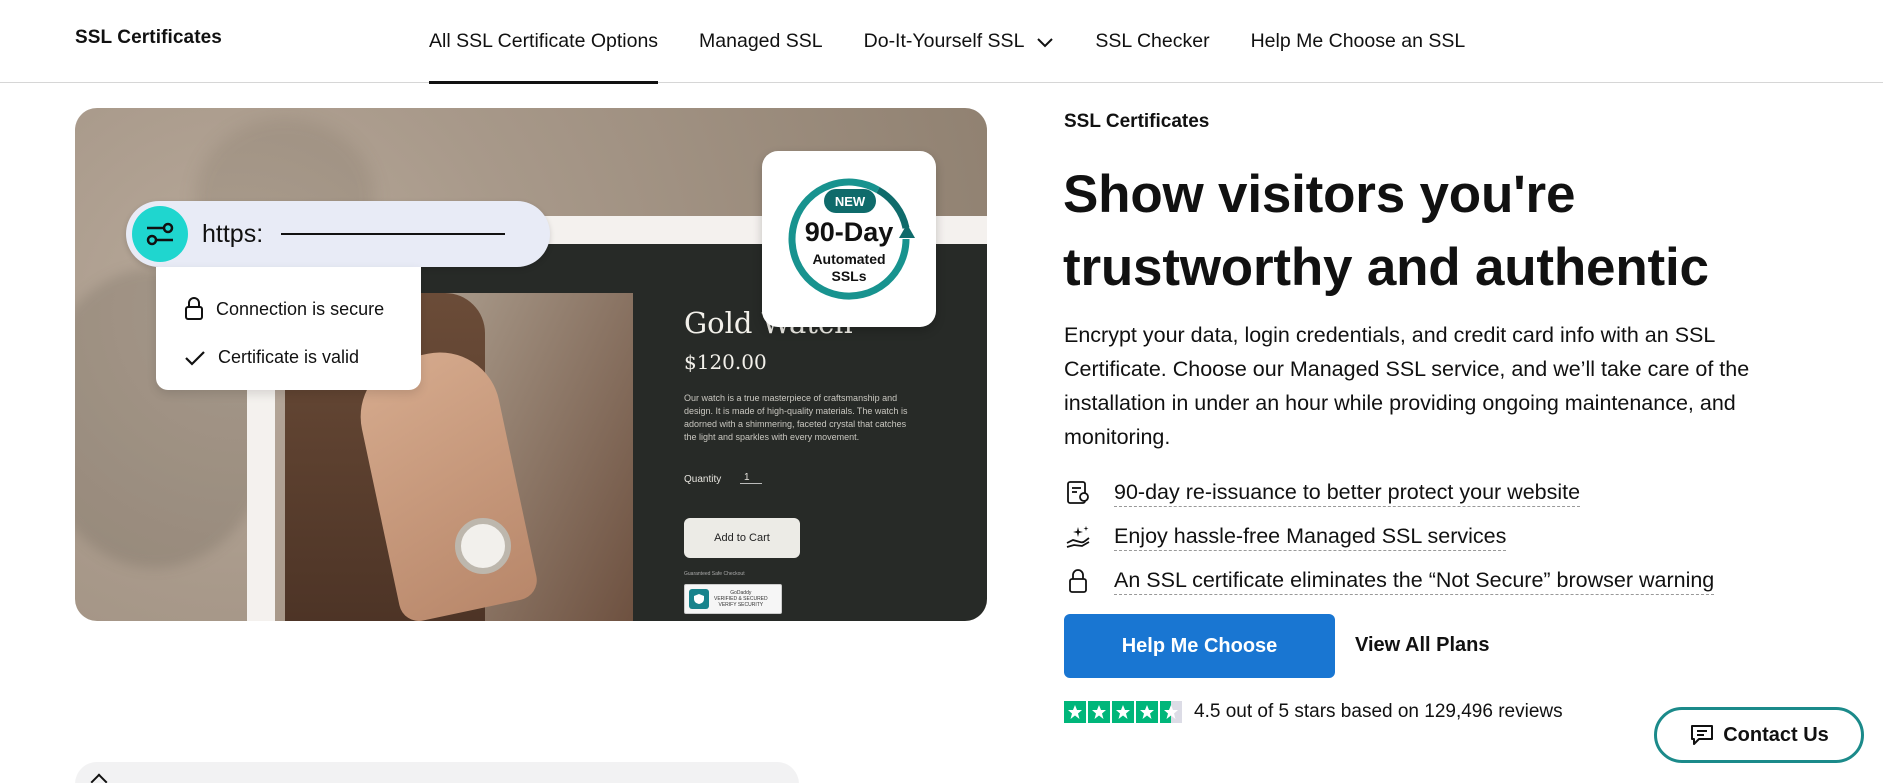 The height and width of the screenshot is (783, 1883). I want to click on shield-icon, so click(699, 599).